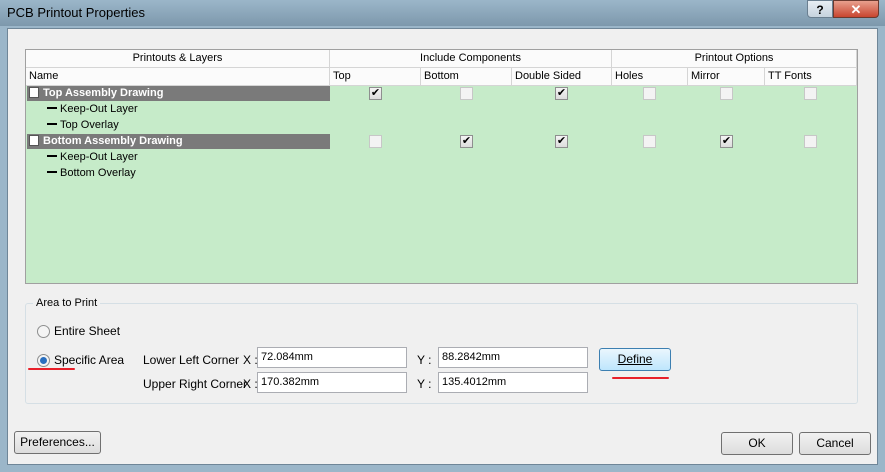  What do you see at coordinates (562, 77) in the screenshot?
I see `column-double-sided: Double Sided` at bounding box center [562, 77].